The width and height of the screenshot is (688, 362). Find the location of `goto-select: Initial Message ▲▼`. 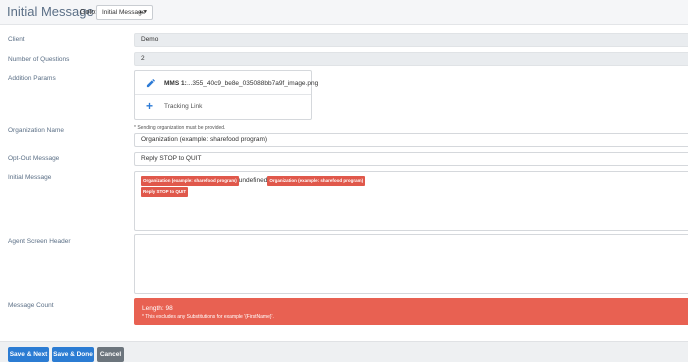

goto-select: Initial Message ▲▼ is located at coordinates (124, 12).